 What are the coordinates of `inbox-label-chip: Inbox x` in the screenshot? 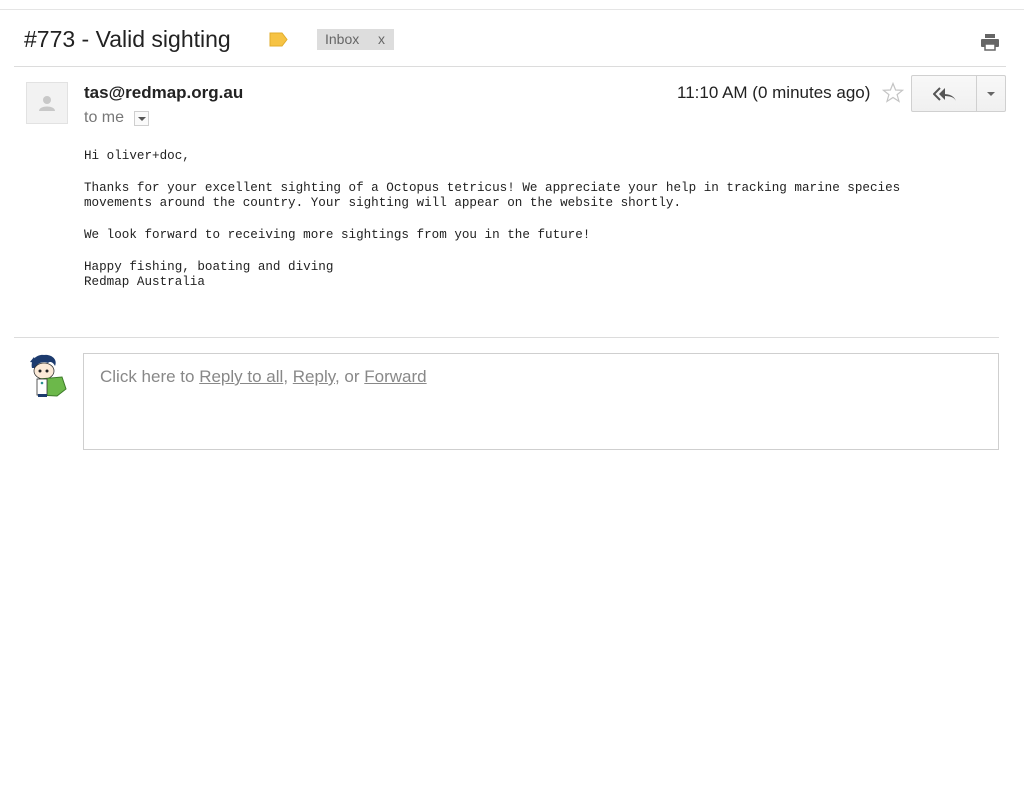 It's located at (355, 39).